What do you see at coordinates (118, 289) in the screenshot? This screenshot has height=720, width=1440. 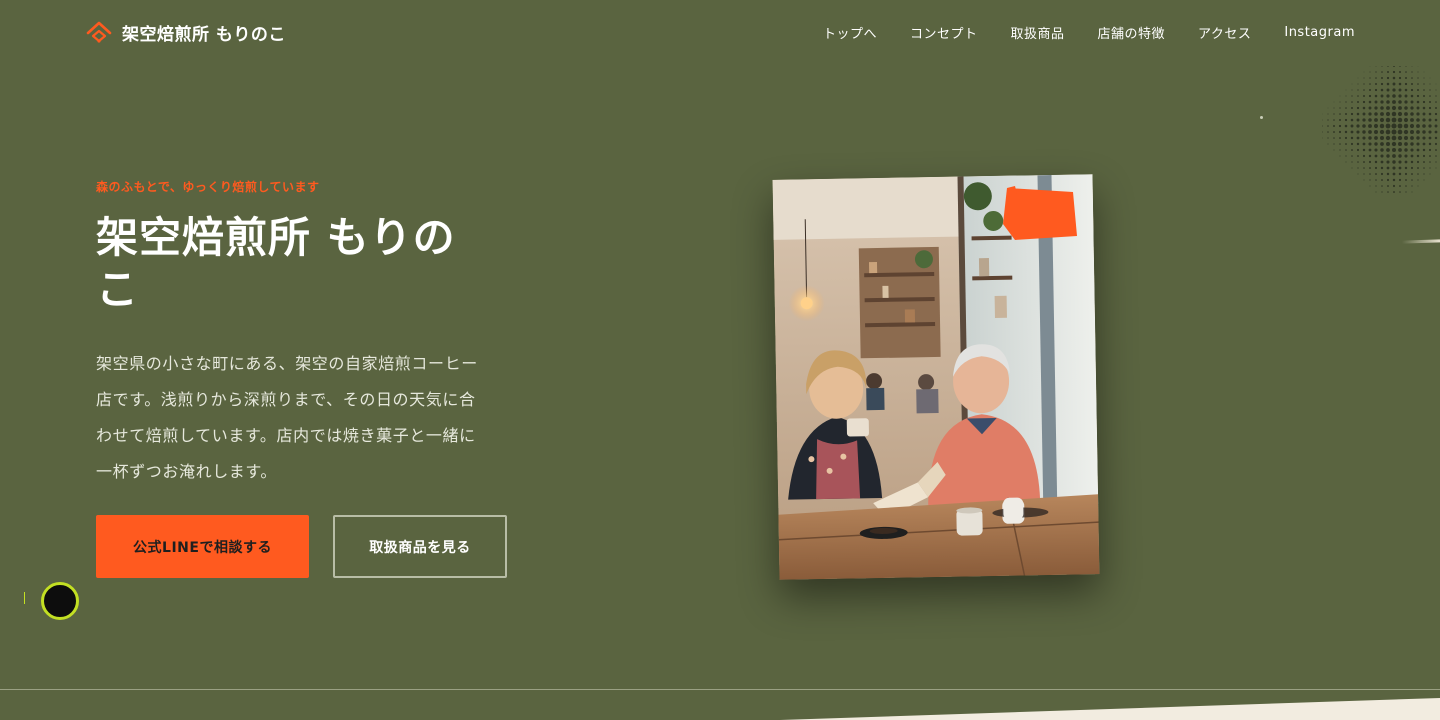 I see `hero-title-line2: こ` at bounding box center [118, 289].